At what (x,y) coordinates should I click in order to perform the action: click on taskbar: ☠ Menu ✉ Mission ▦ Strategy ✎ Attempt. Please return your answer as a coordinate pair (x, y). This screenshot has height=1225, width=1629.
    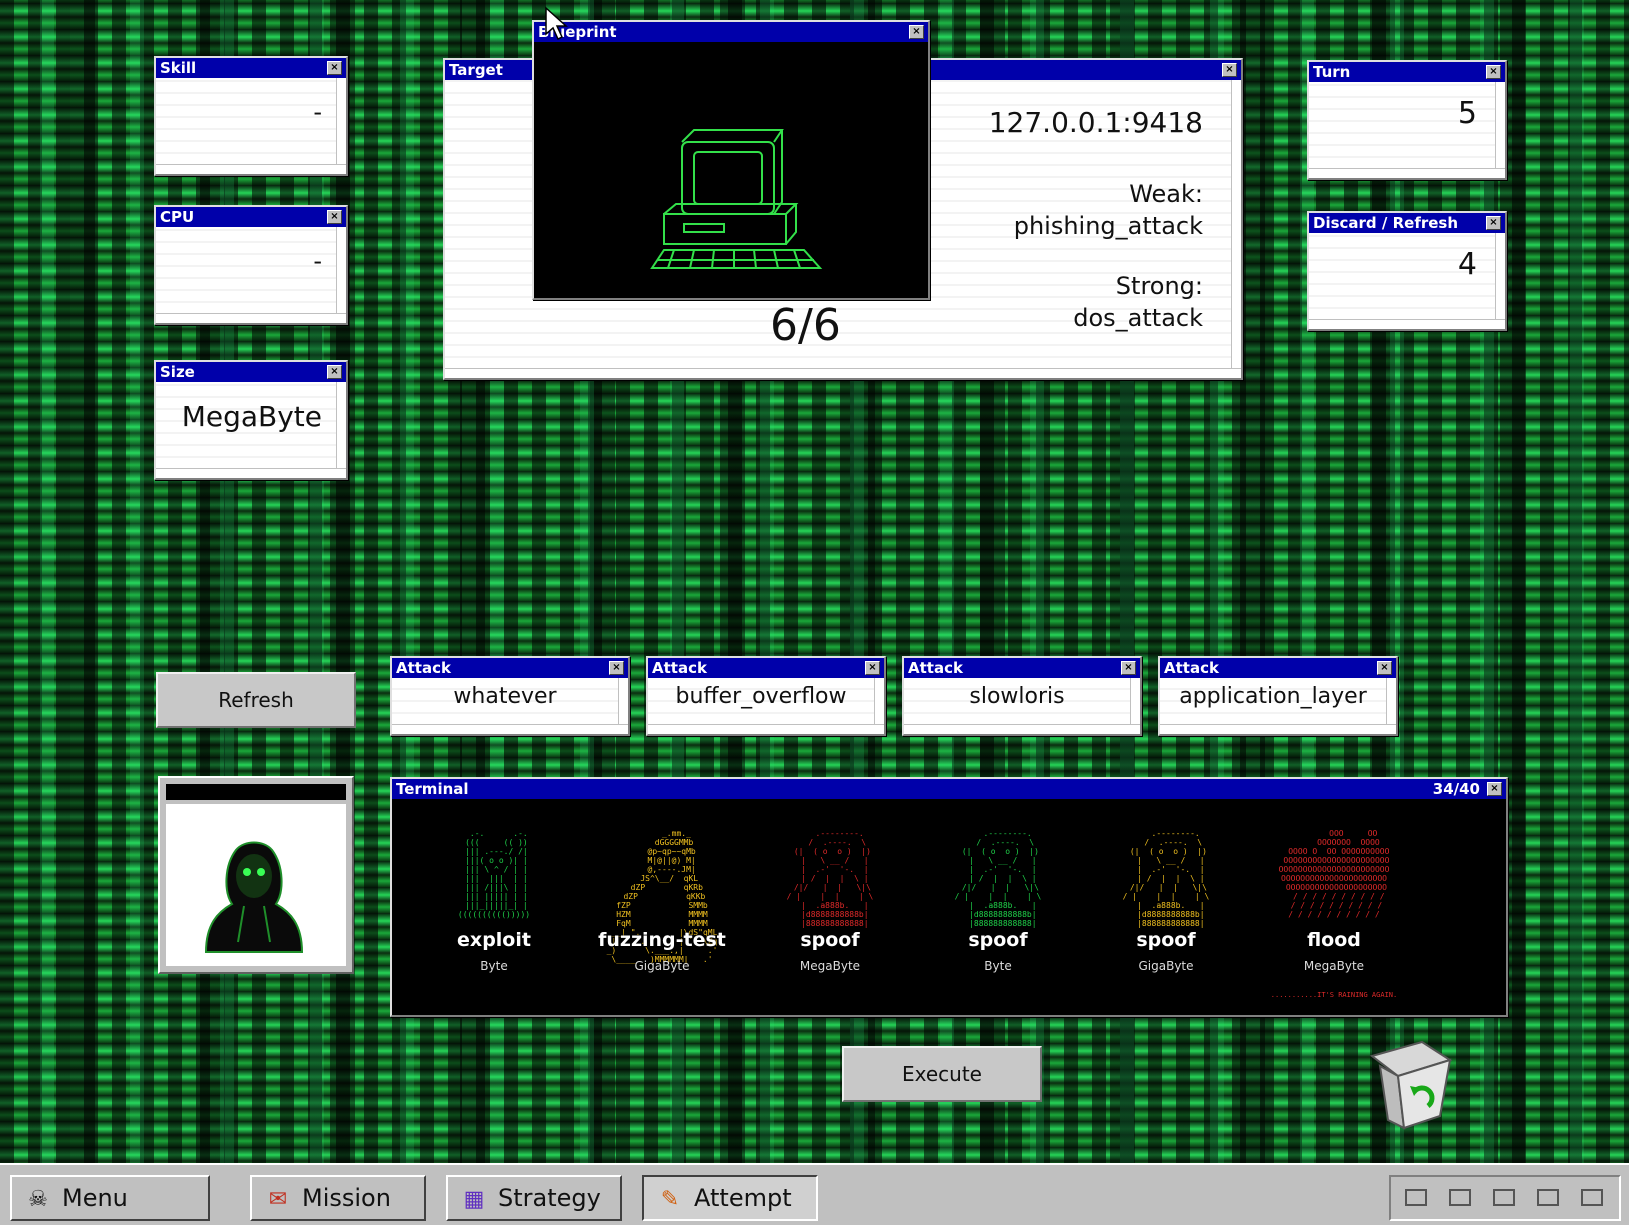
    Looking at the image, I should click on (814, 1194).